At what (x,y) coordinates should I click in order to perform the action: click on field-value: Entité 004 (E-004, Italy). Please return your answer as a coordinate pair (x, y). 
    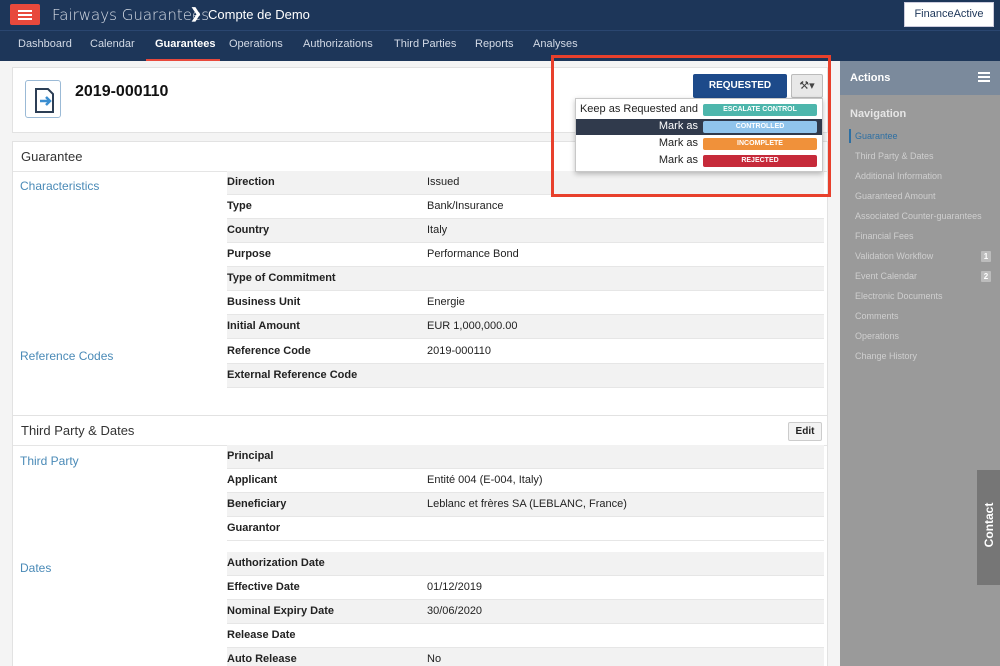
    Looking at the image, I should click on (485, 480).